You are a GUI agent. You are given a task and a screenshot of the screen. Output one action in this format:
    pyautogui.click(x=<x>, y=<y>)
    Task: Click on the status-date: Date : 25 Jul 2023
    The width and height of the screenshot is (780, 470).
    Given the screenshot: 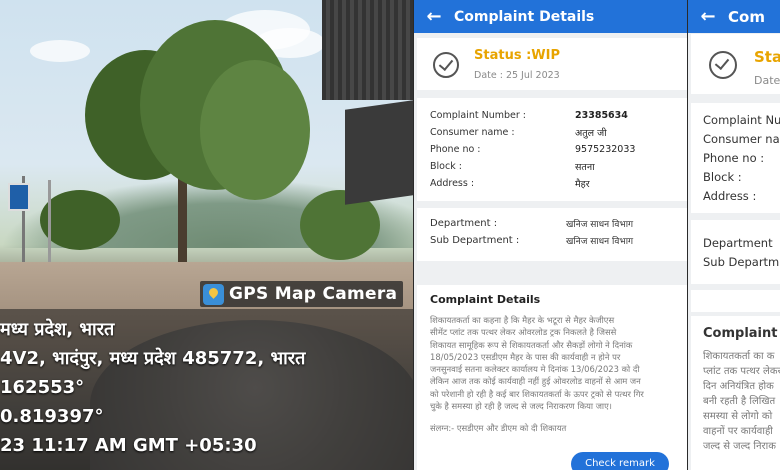 What is the action you would take?
    pyautogui.click(x=517, y=75)
    